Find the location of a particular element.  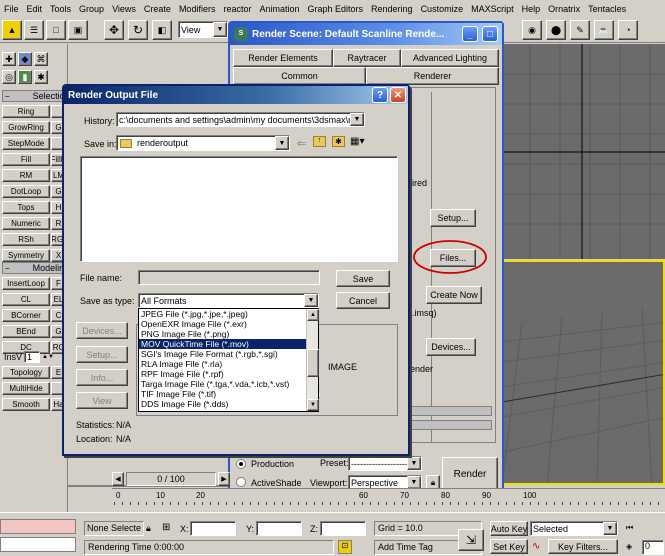

menu-item-rendering: Rendering is located at coordinates (392, 9).